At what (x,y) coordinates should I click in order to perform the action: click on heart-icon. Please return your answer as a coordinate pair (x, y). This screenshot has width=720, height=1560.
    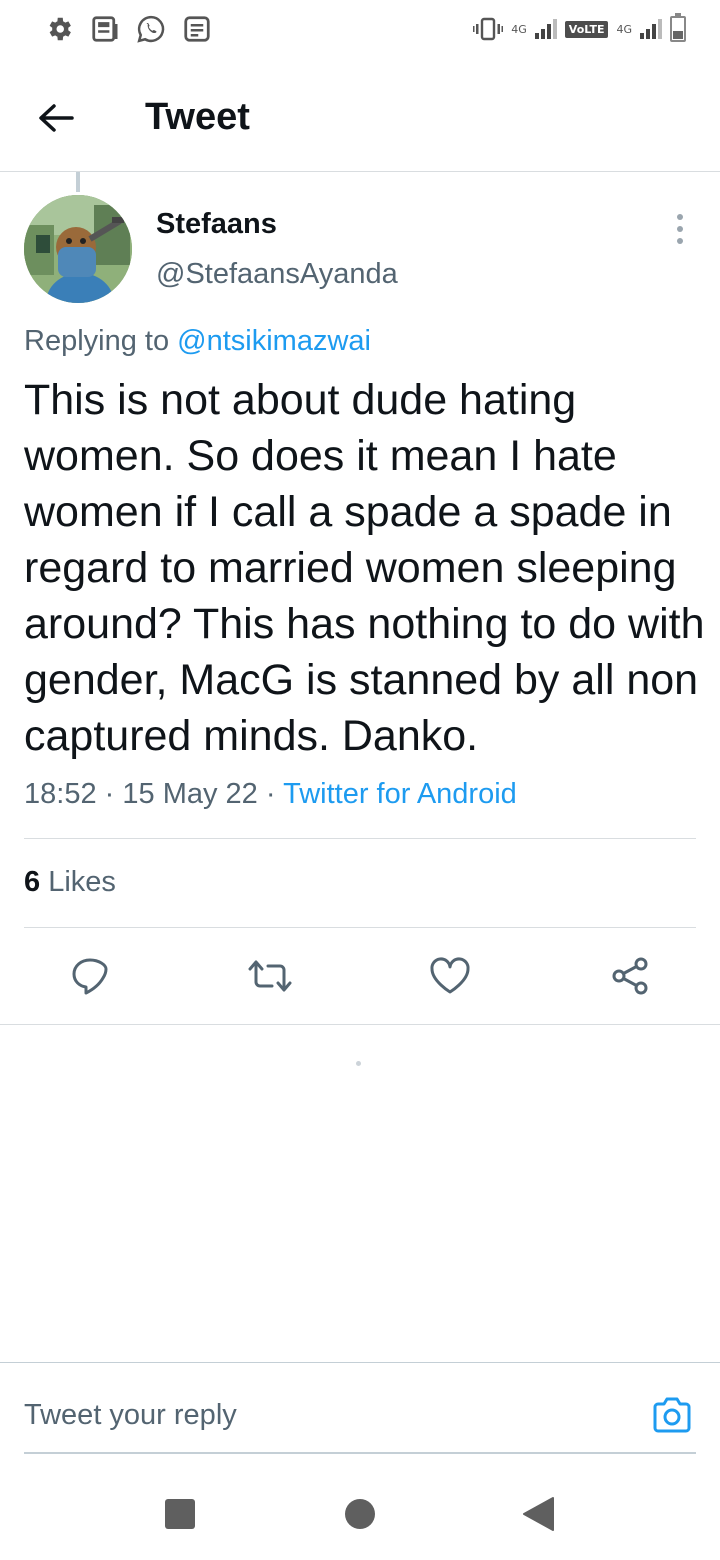
    Looking at the image, I should click on (450, 975).